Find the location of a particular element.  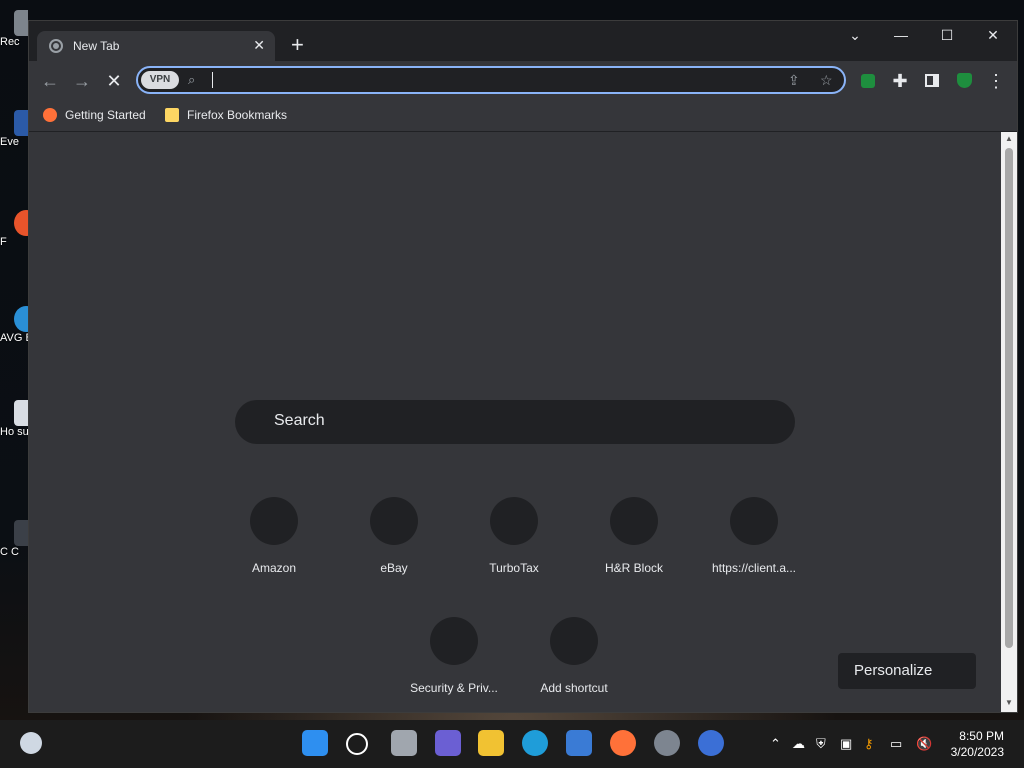

tab-new-tab: New Tab ✕ is located at coordinates (156, 46).